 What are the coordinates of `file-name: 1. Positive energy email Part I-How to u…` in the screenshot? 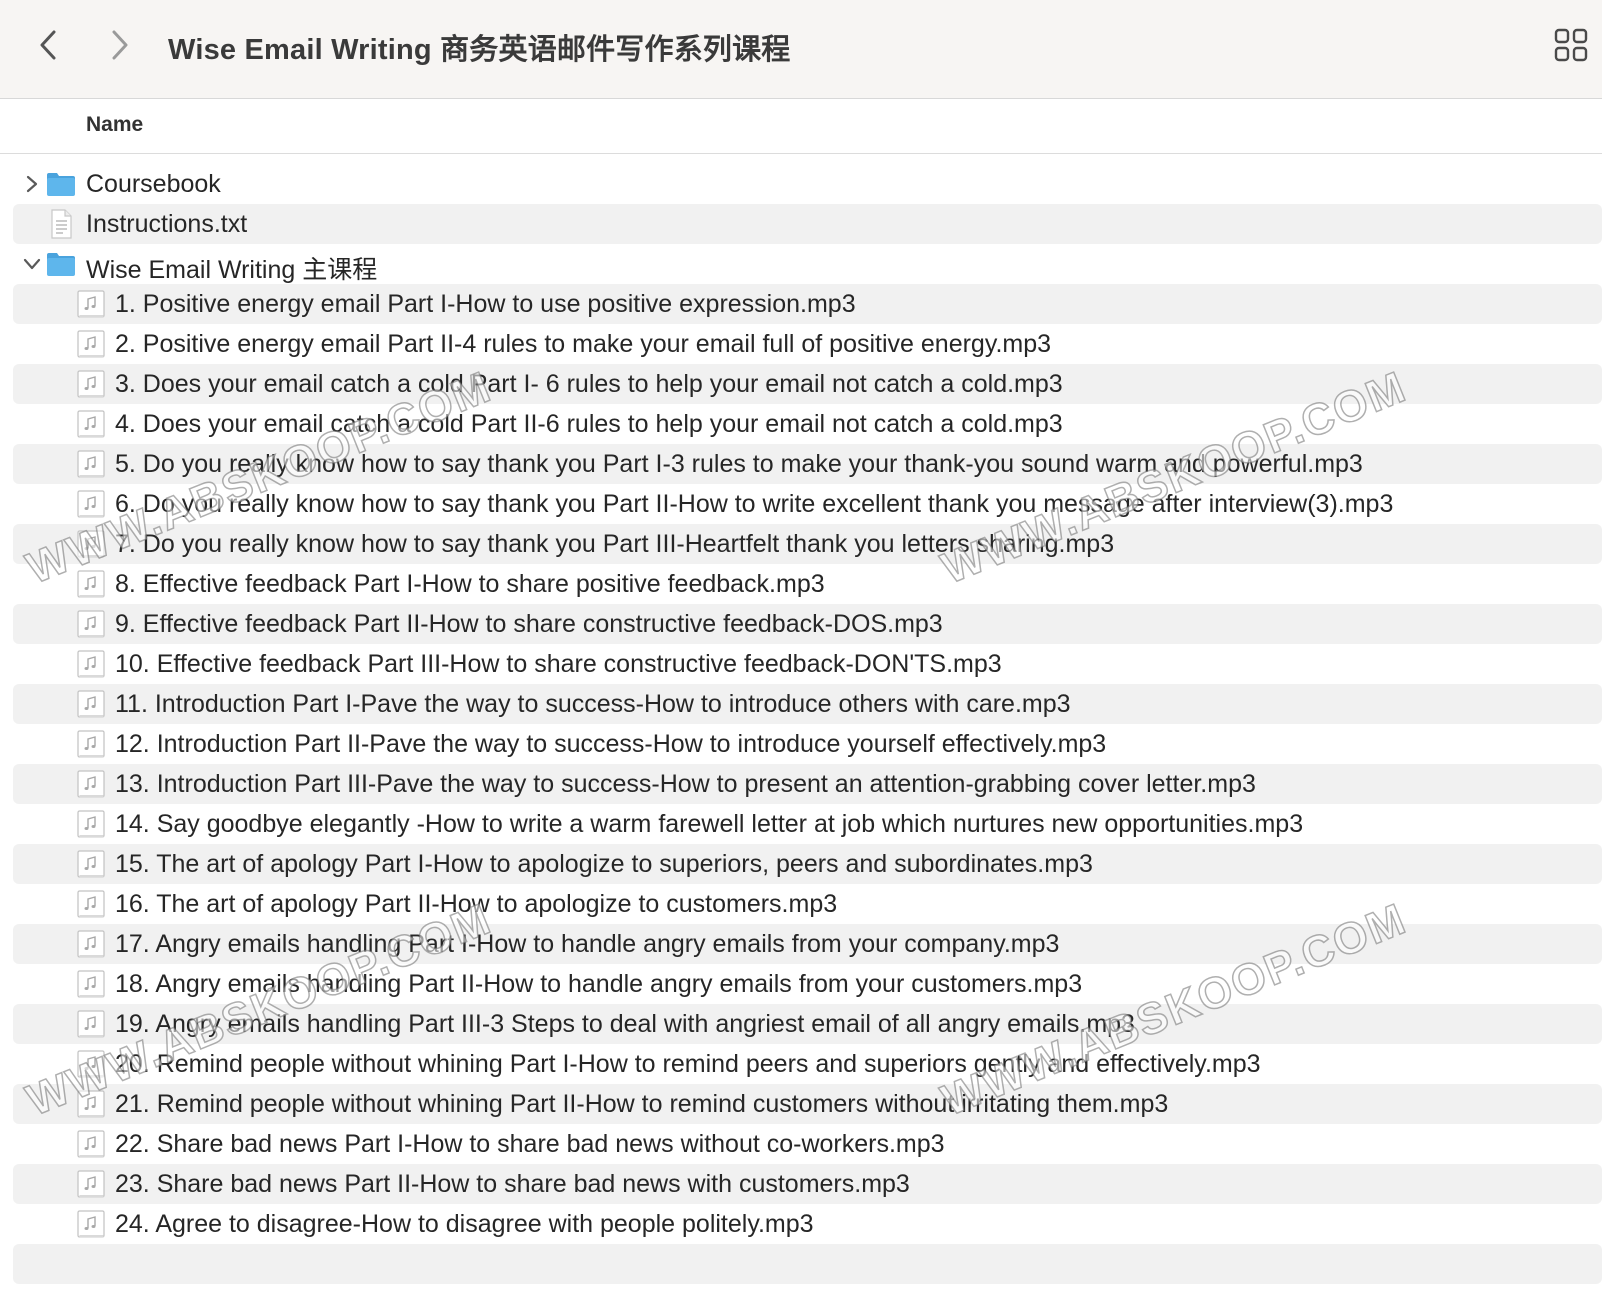 It's located at (485, 304).